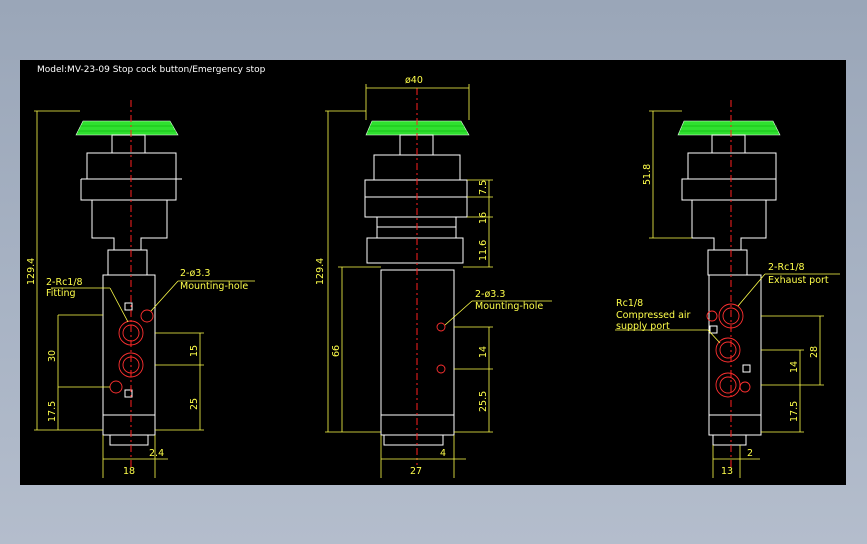 The width and height of the screenshot is (867, 544). What do you see at coordinates (483, 218) in the screenshot?
I see `dim-side-16: 16` at bounding box center [483, 218].